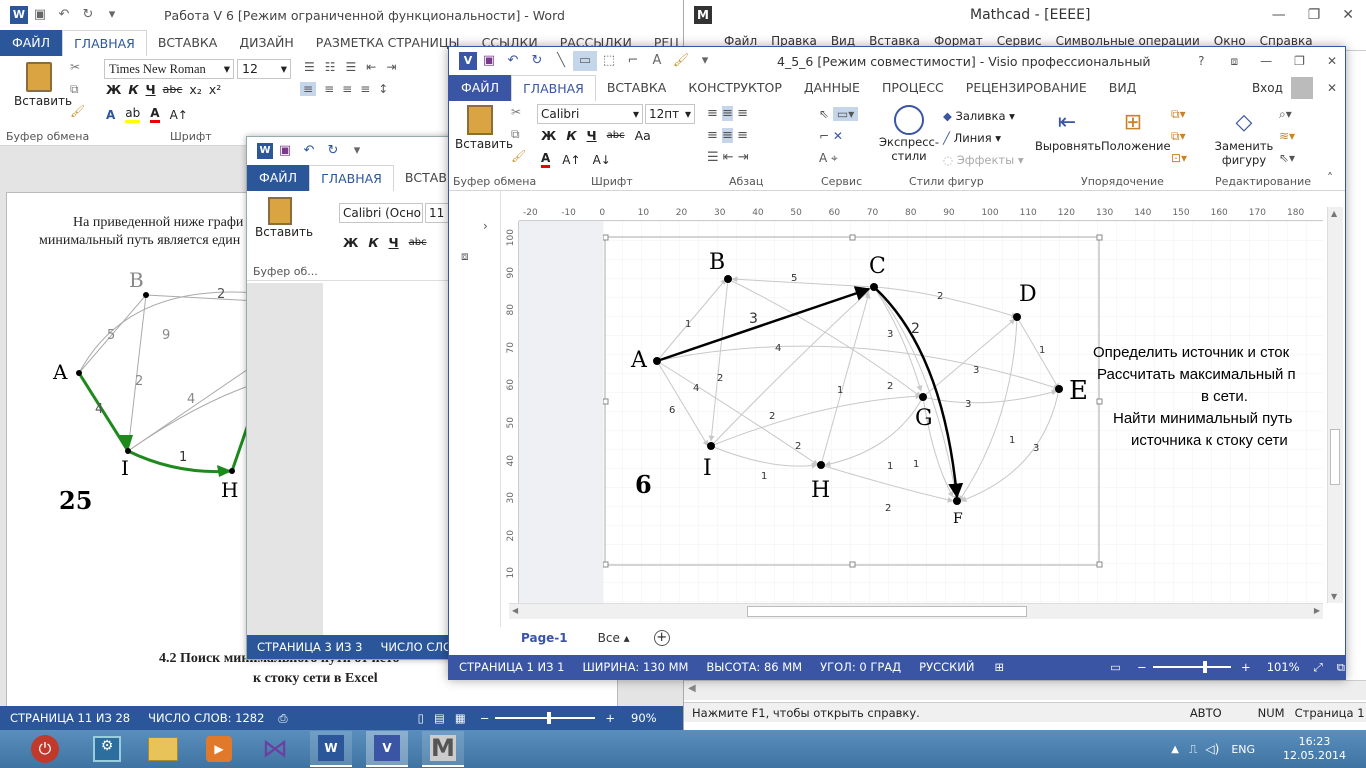 This screenshot has height=768, width=1366. What do you see at coordinates (104, 43) in the screenshot?
I see `tab-home: ГЛАВНАЯ` at bounding box center [104, 43].